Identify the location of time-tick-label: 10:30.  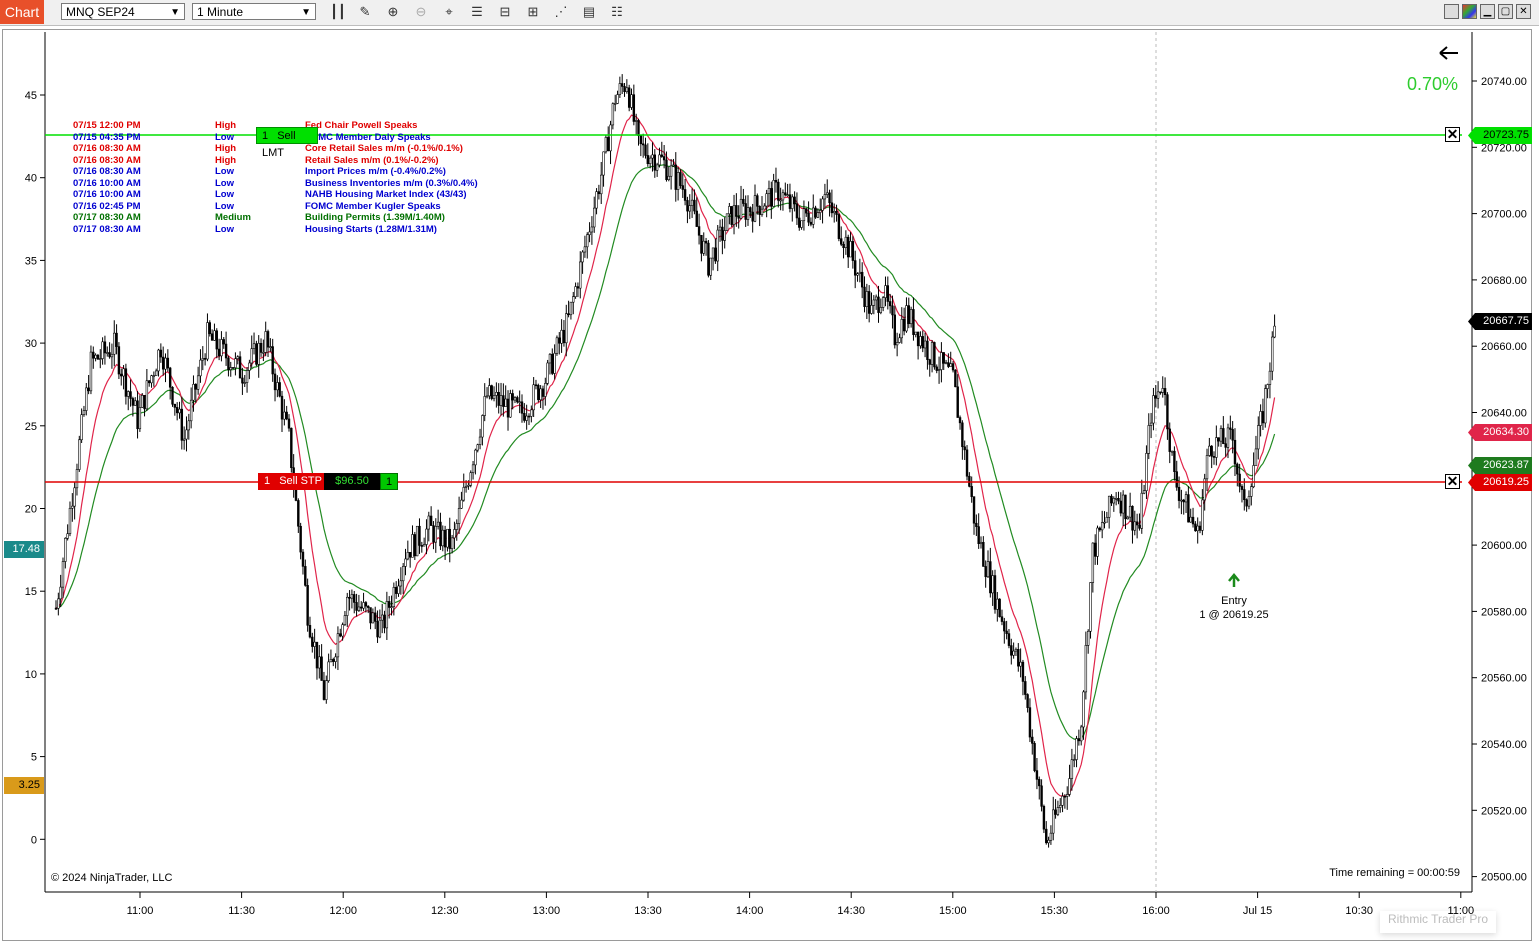
(1359, 911).